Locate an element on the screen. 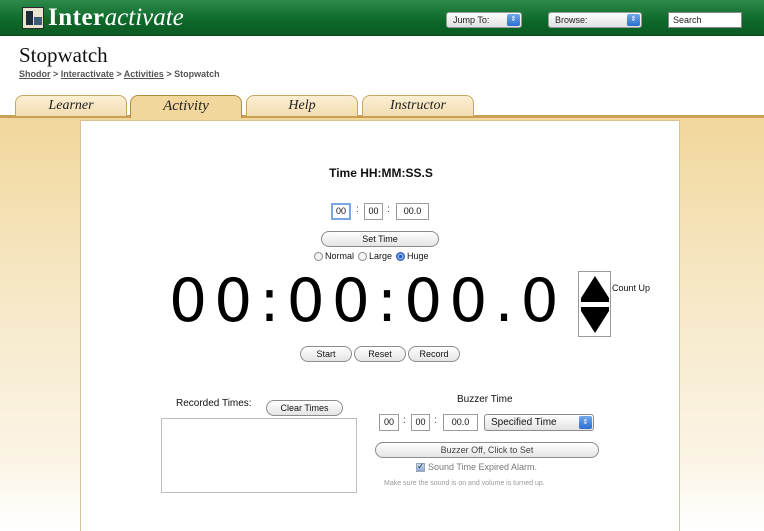  radio-huge-label: Huge is located at coordinates (418, 256).